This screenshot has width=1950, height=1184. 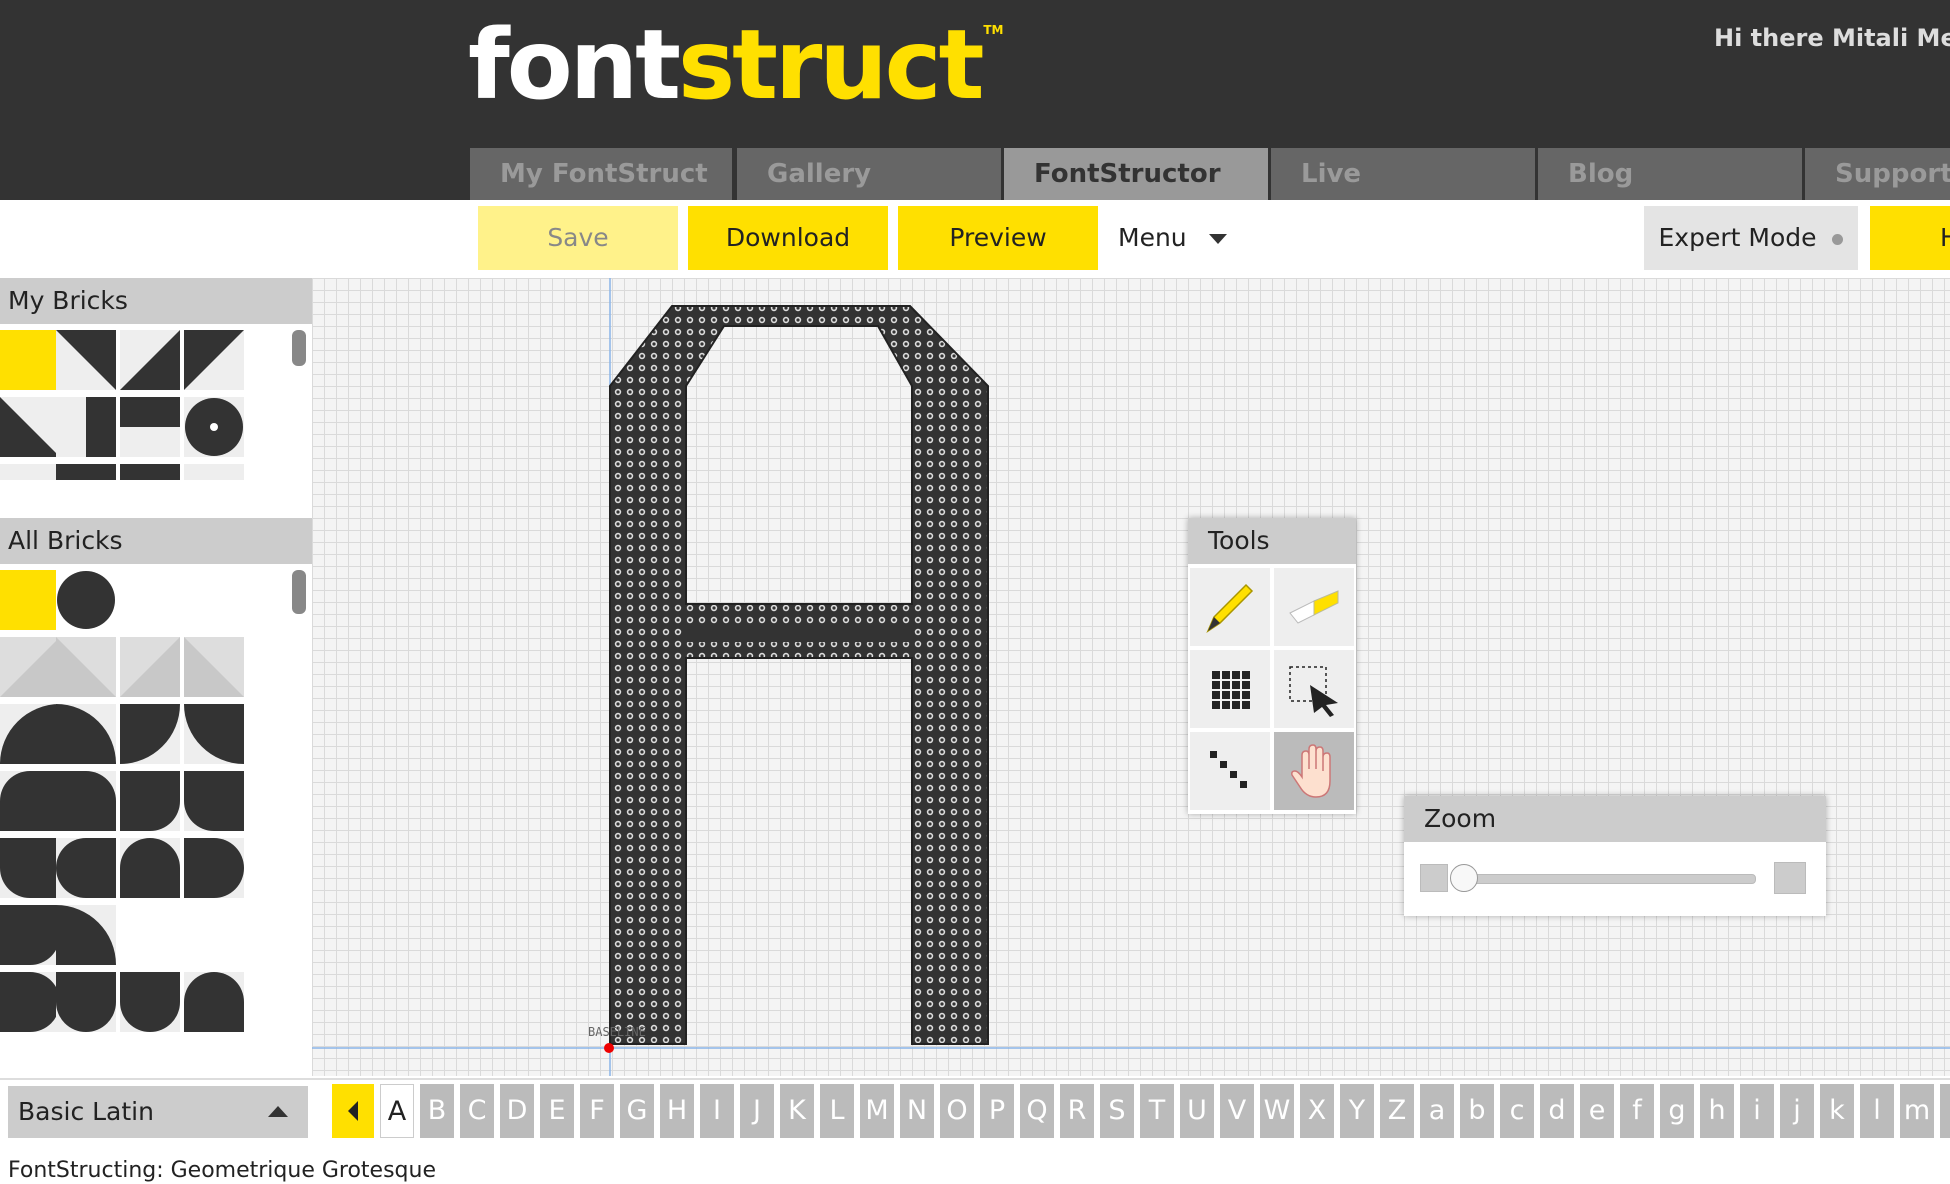 What do you see at coordinates (1670, 174) in the screenshot?
I see `tab-blog: Blog` at bounding box center [1670, 174].